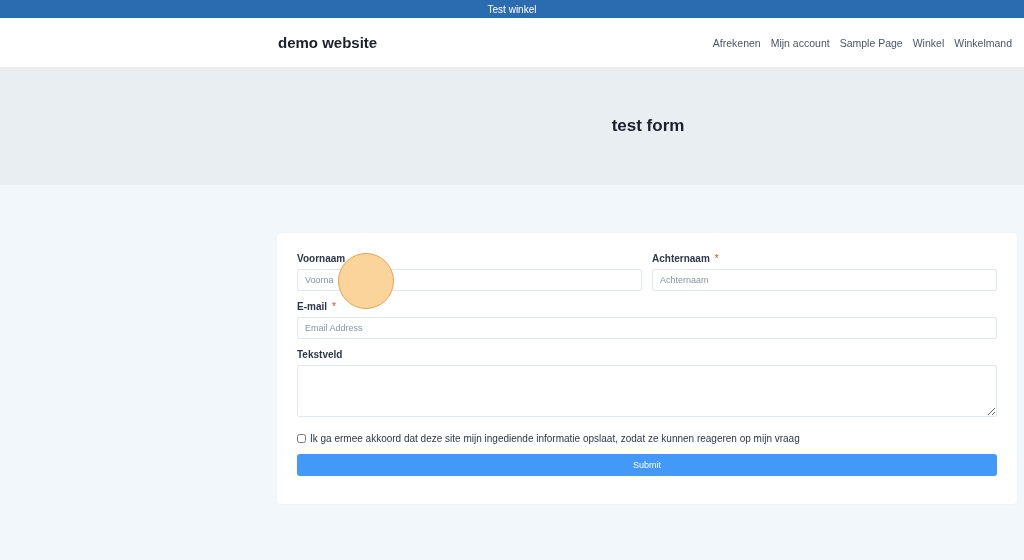 The width and height of the screenshot is (1024, 560). Describe the element at coordinates (800, 42) in the screenshot. I see `nav-link: Mijn account` at that location.